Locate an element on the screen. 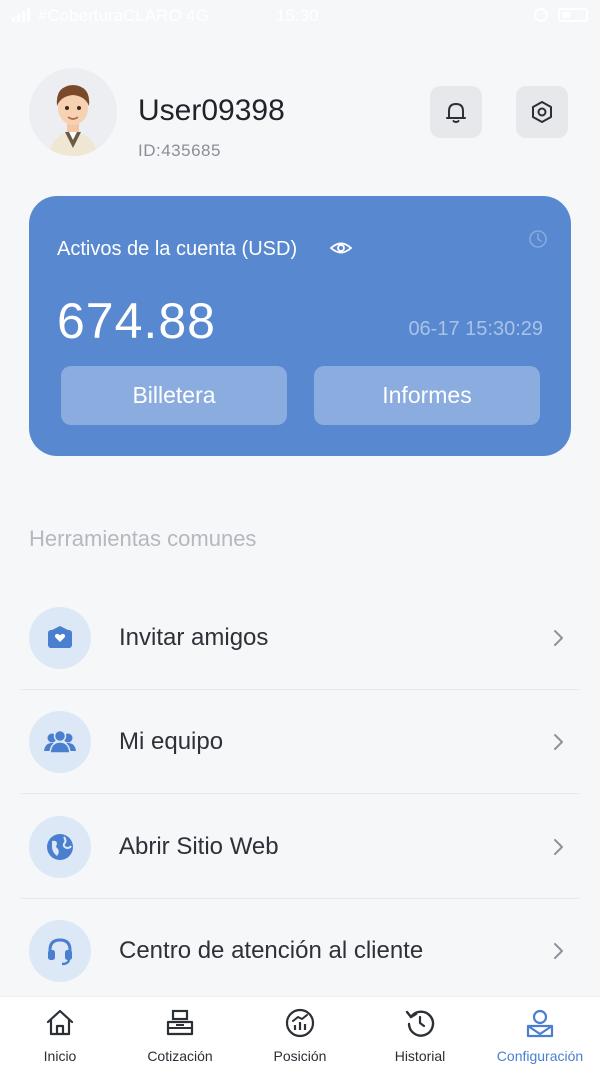 The width and height of the screenshot is (600, 1067). assets-label: Activos de la cuenta (USD) is located at coordinates (177, 249).